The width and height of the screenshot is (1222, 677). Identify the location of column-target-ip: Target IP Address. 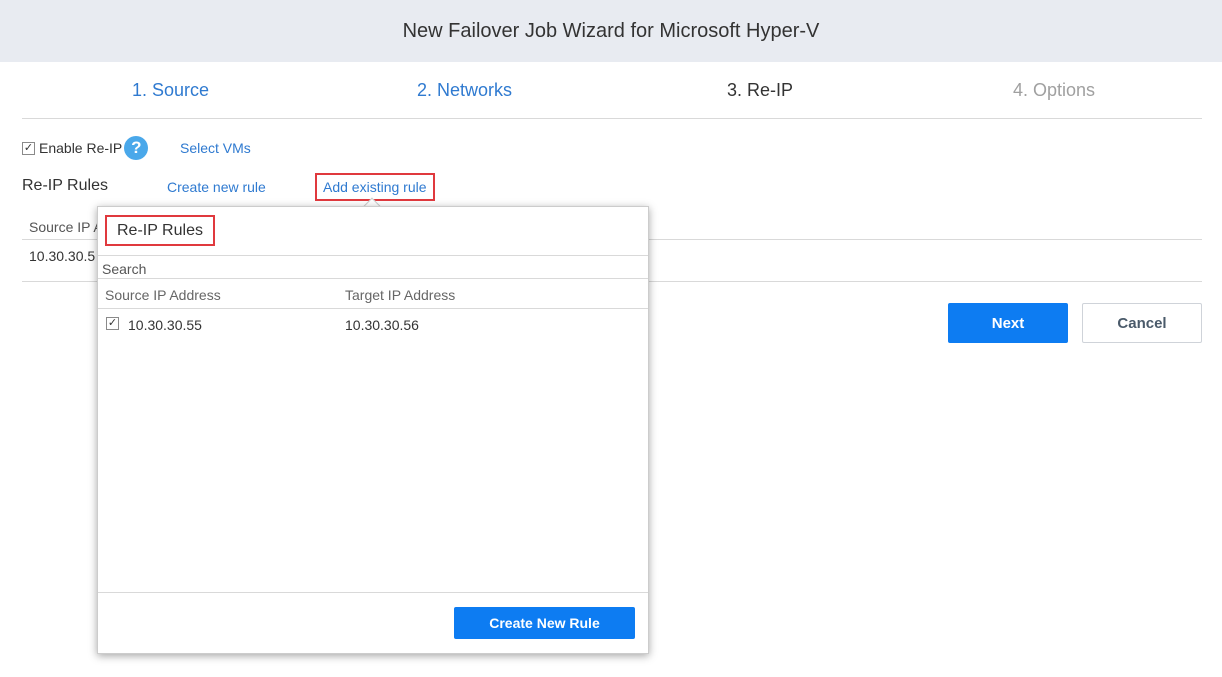
(400, 295).